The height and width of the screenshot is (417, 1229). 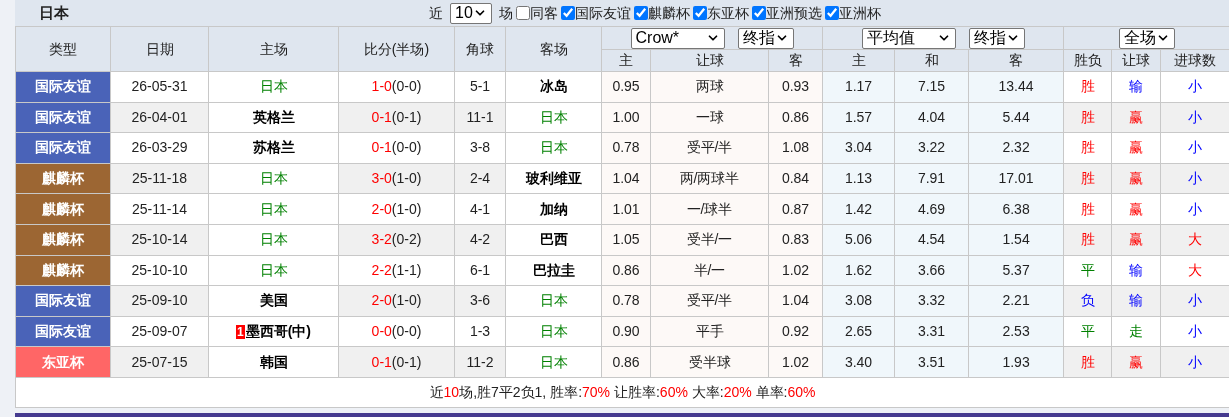 What do you see at coordinates (709, 240) in the screenshot?
I see `odds-cell: 受半/一` at bounding box center [709, 240].